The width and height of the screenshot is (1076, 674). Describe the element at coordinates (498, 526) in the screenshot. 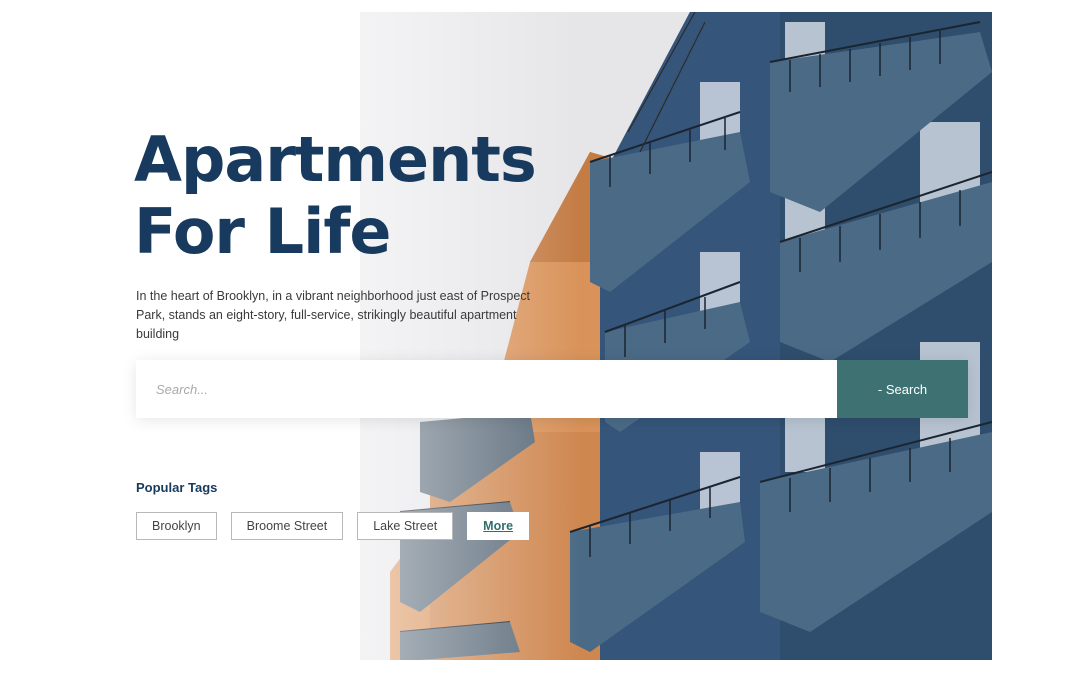

I see `tag-more-link: More` at that location.